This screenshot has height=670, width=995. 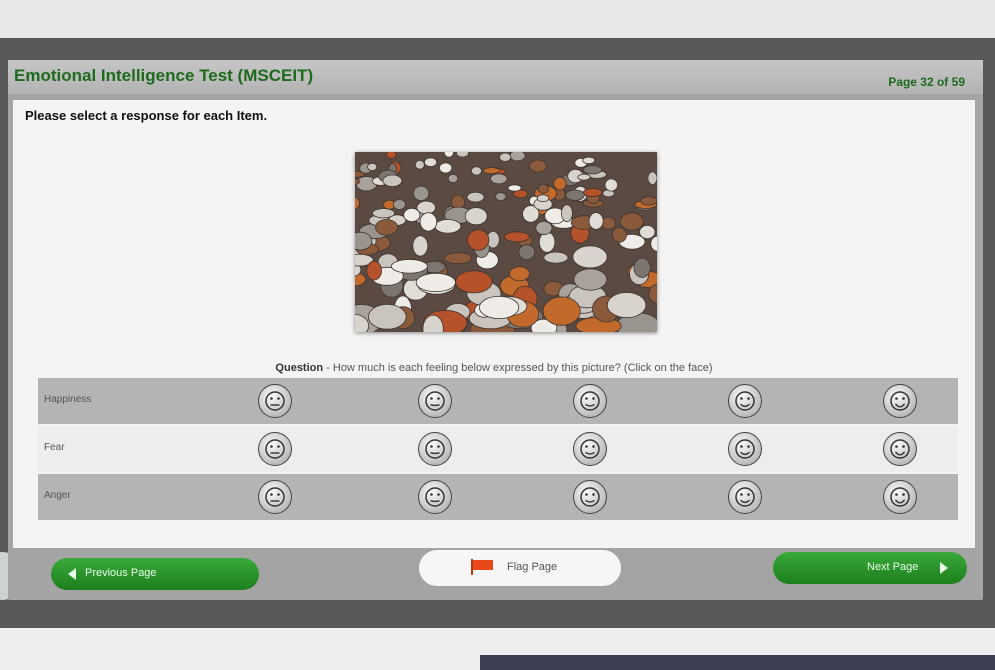 I want to click on row-label: Anger, so click(x=57, y=495).